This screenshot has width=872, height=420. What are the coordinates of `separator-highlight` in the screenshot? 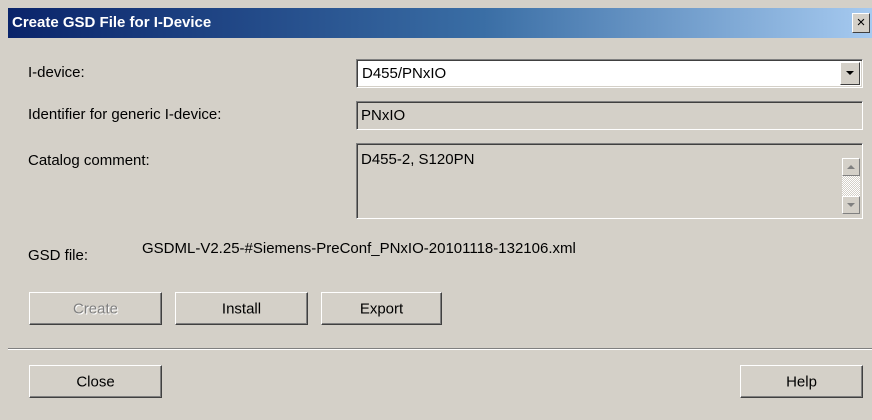 It's located at (440, 349).